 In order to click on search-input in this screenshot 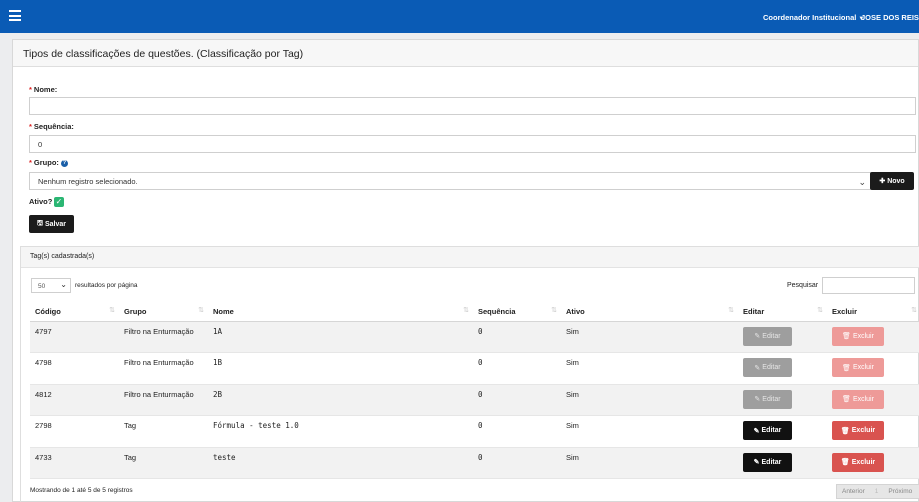, I will do `click(868, 285)`.